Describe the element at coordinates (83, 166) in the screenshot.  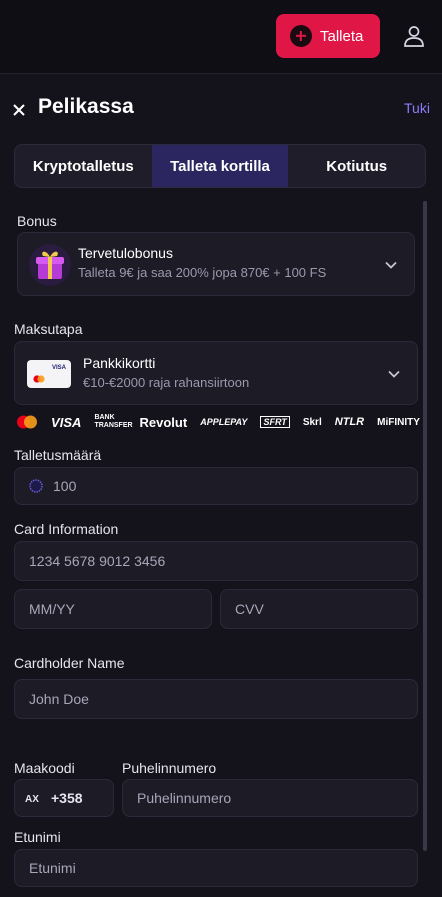
I see `tab-crypto-deposit: Kryptotalletus` at that location.